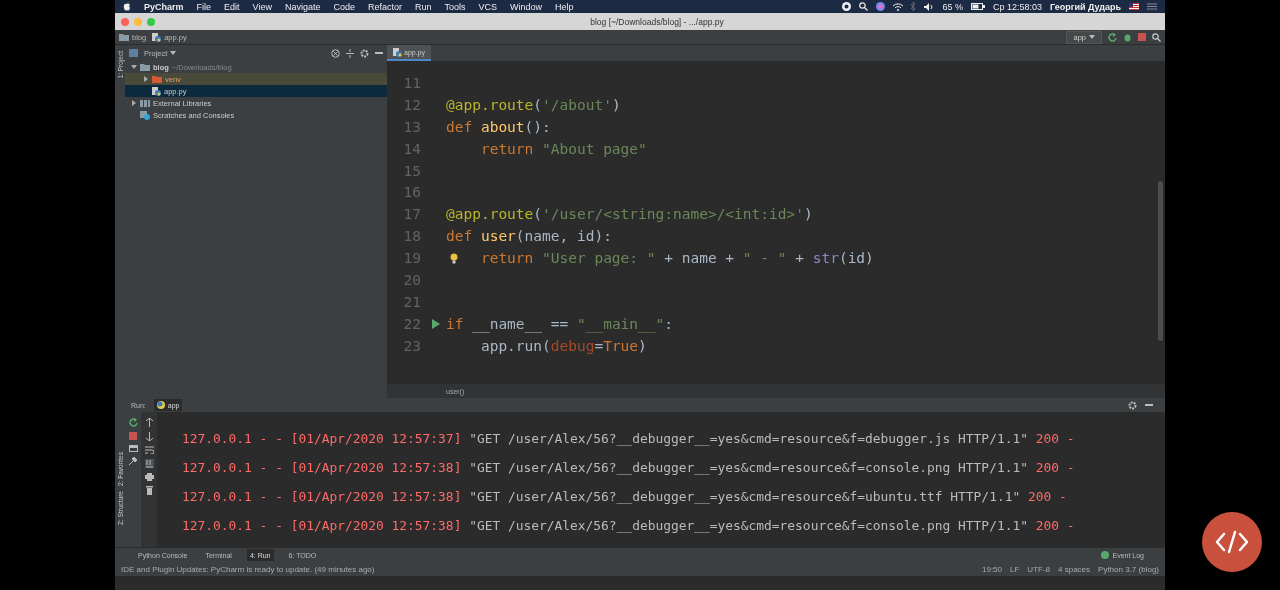 Image resolution: width=1280 pixels, height=590 pixels. I want to click on folder-icon, so click(124, 37).